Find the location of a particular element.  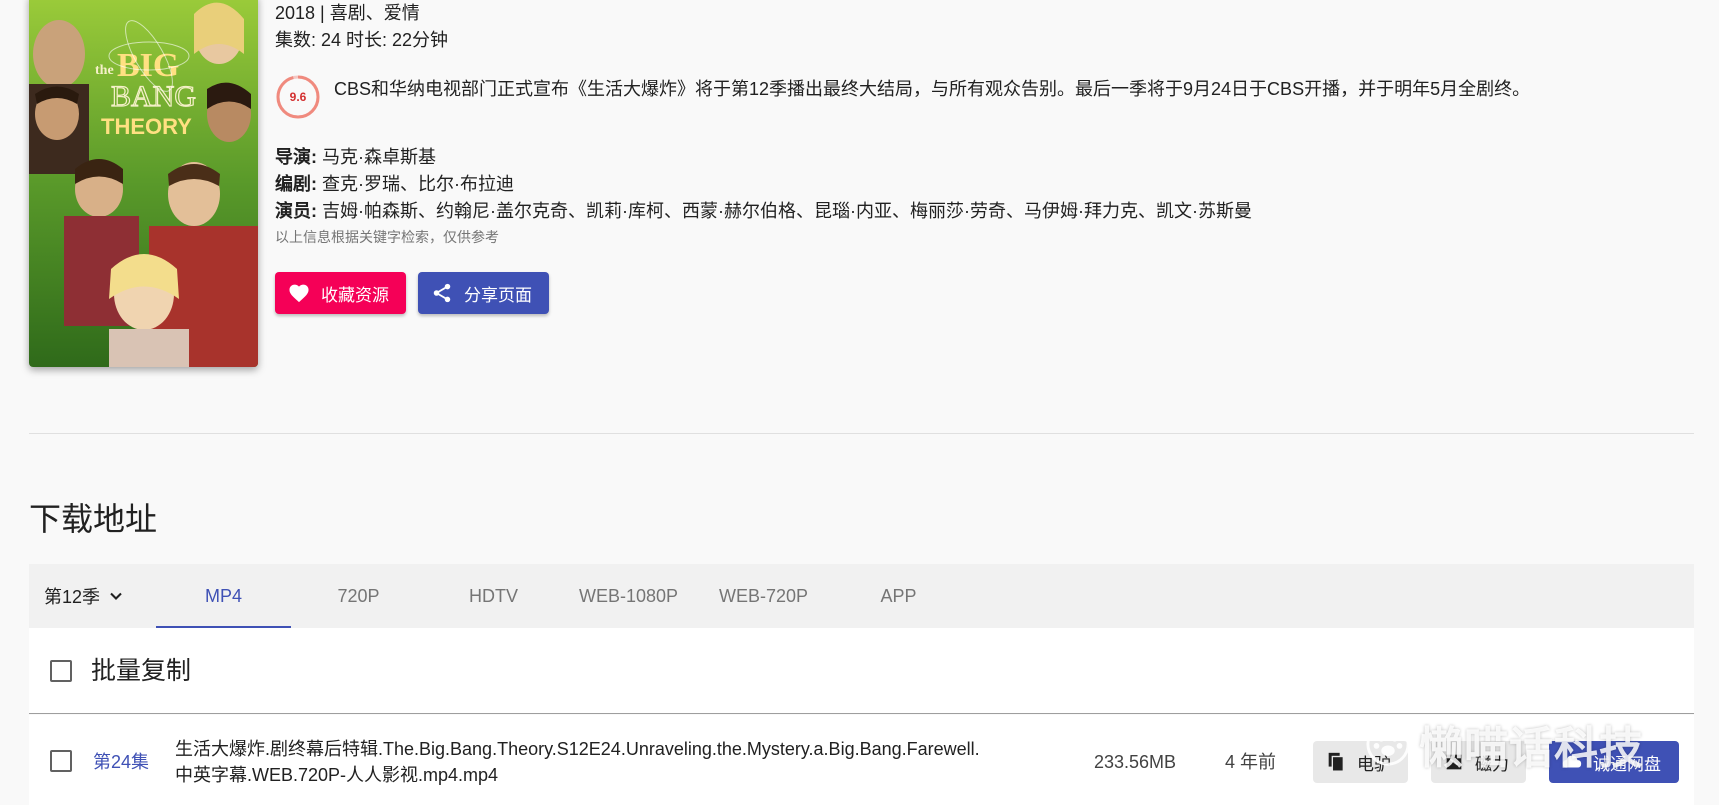

ed2k-button: 电驴 is located at coordinates (1360, 762).